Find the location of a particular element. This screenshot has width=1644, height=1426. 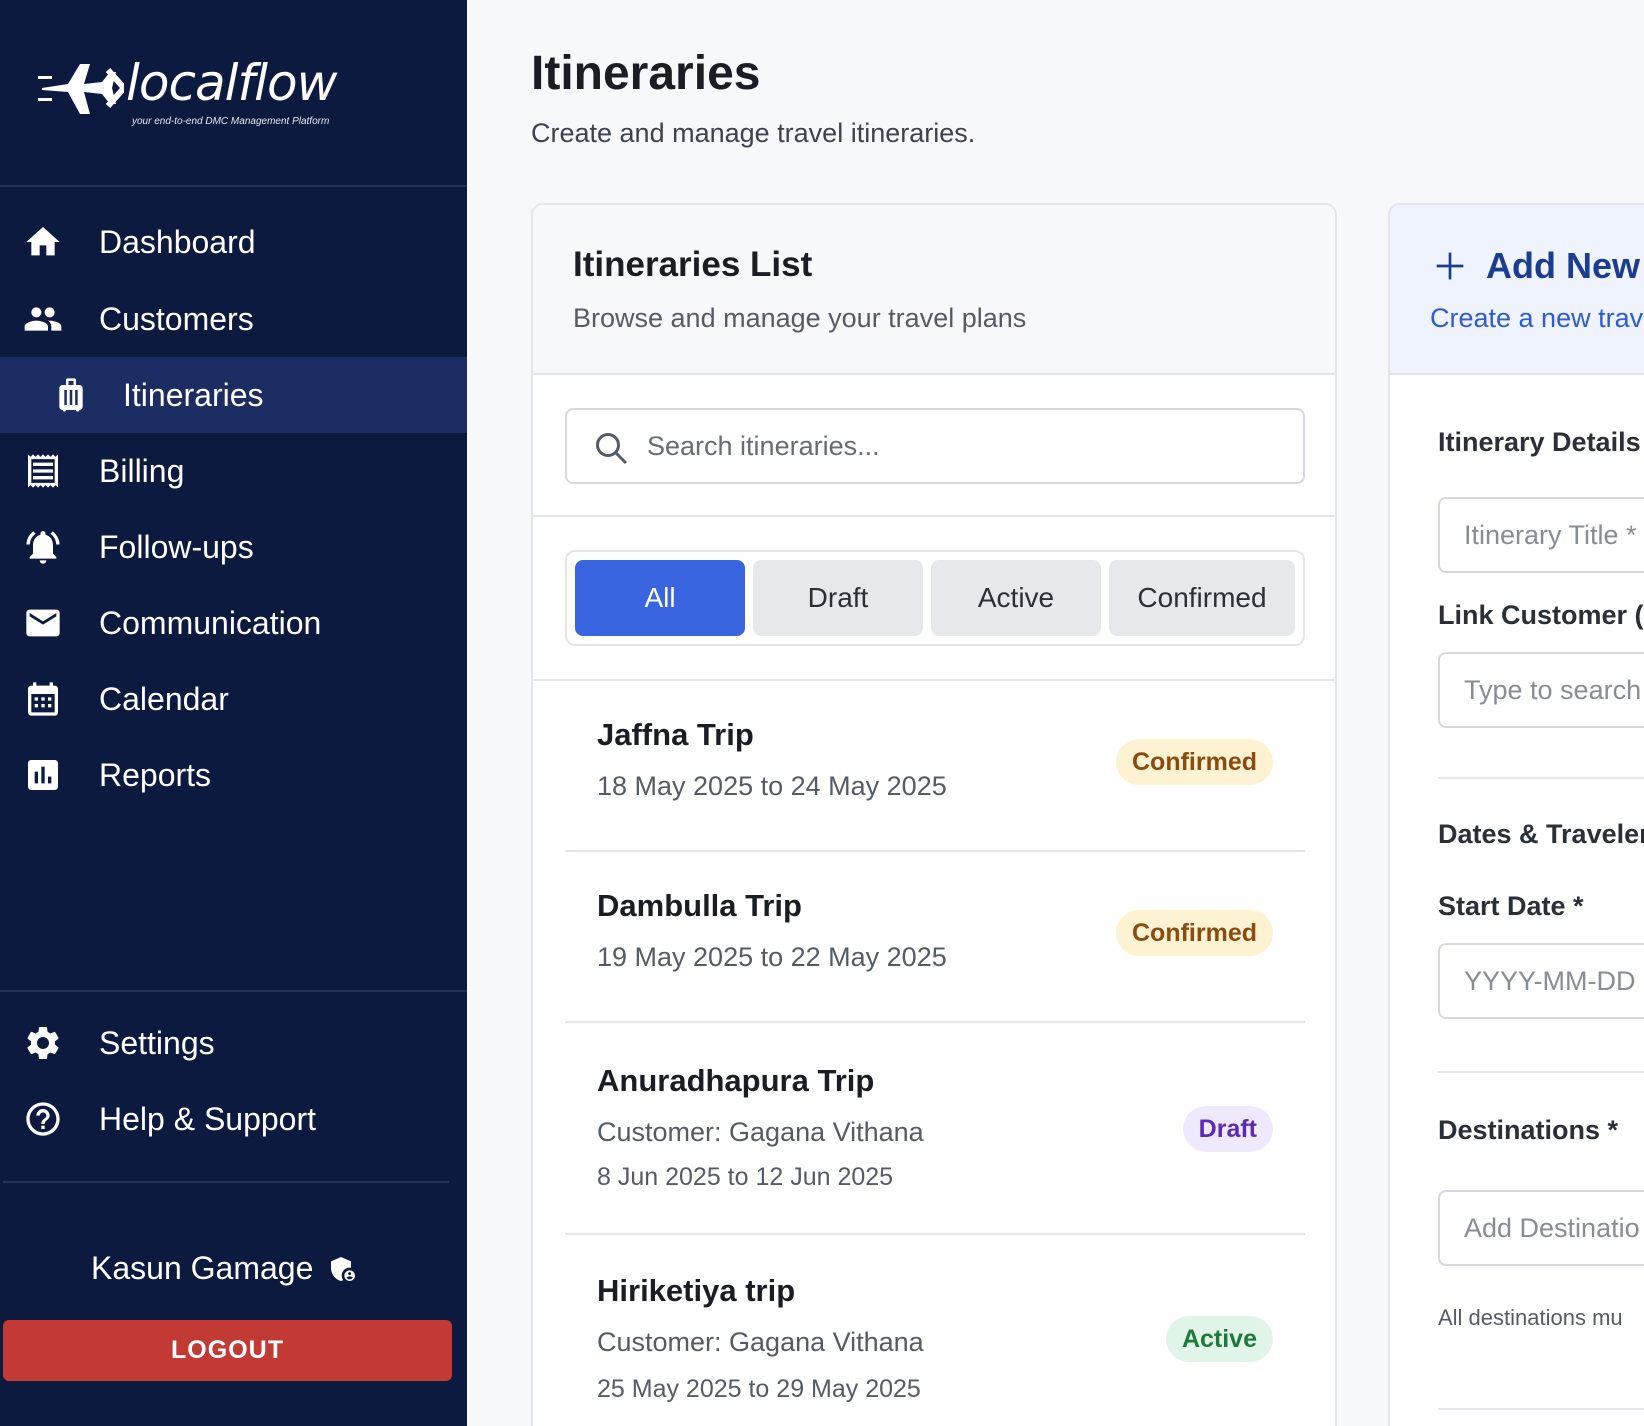

sidebar-item-label: Settings is located at coordinates (157, 1043).